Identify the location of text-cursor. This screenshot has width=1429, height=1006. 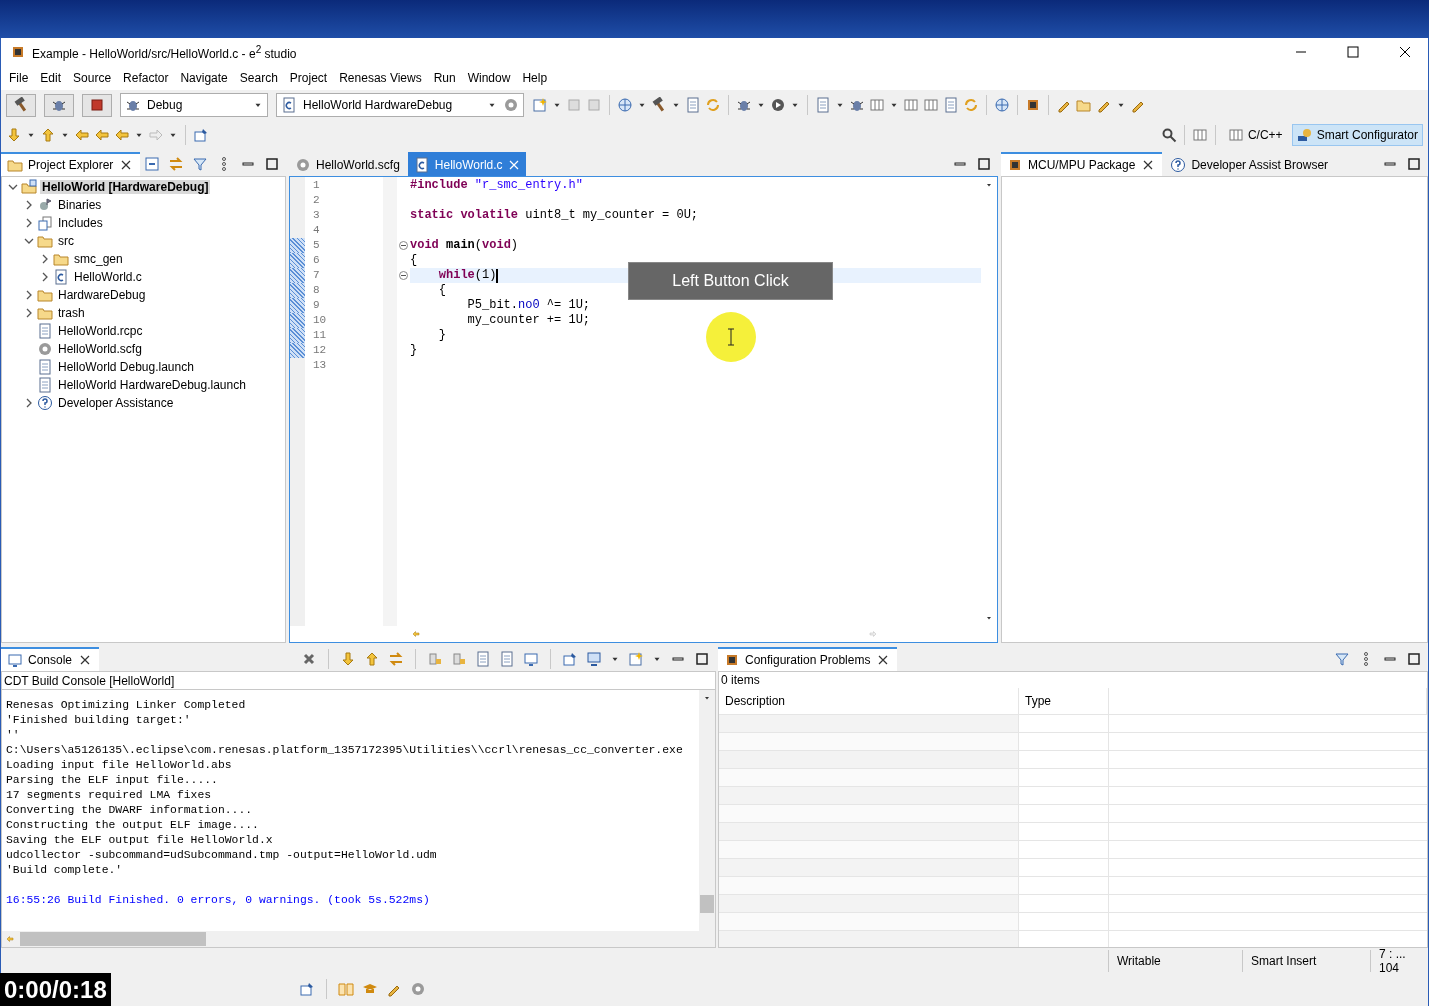
(497, 275).